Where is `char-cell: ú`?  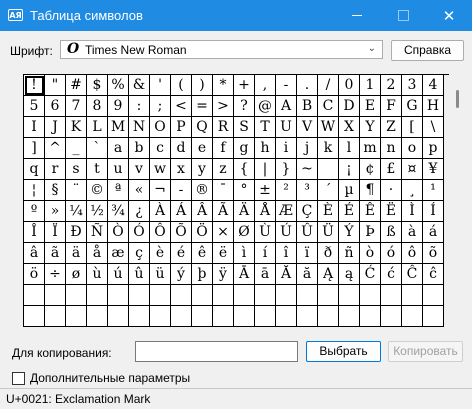
char-cell: ú is located at coordinates (118, 274).